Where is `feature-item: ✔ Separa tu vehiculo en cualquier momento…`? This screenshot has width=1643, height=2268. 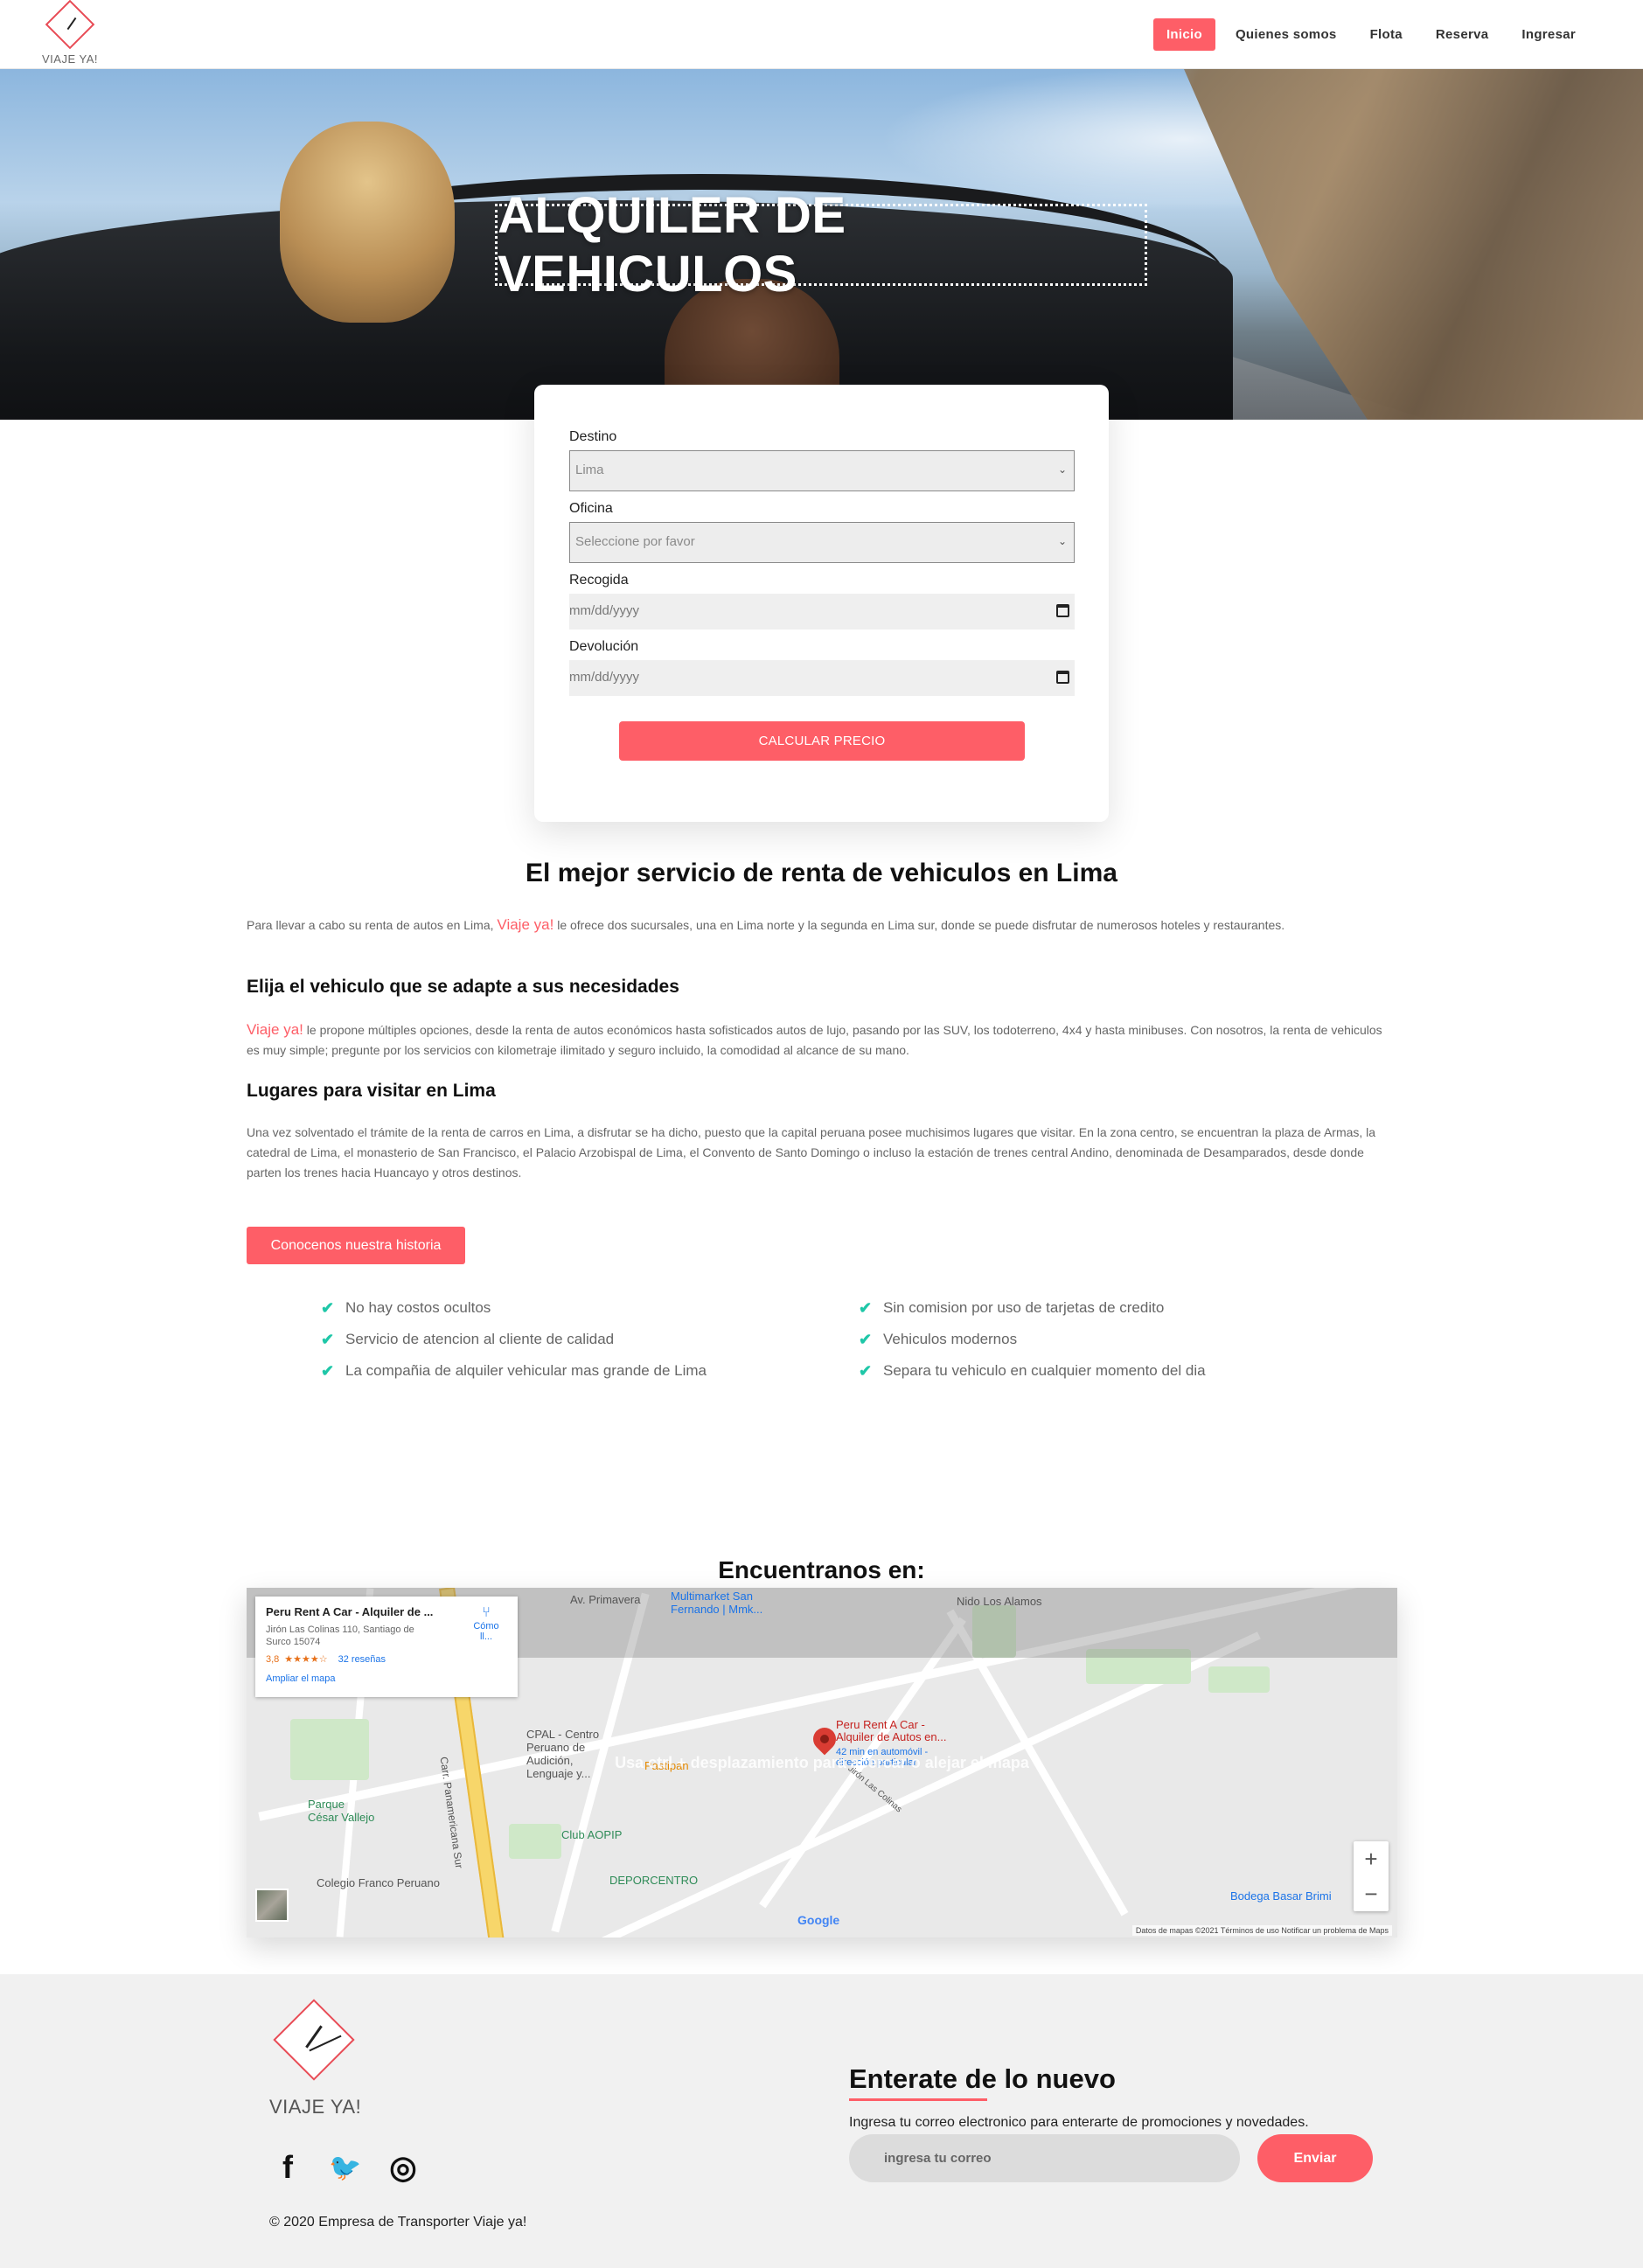 feature-item: ✔ Separa tu vehiculo en cualquier momento… is located at coordinates (1032, 1371).